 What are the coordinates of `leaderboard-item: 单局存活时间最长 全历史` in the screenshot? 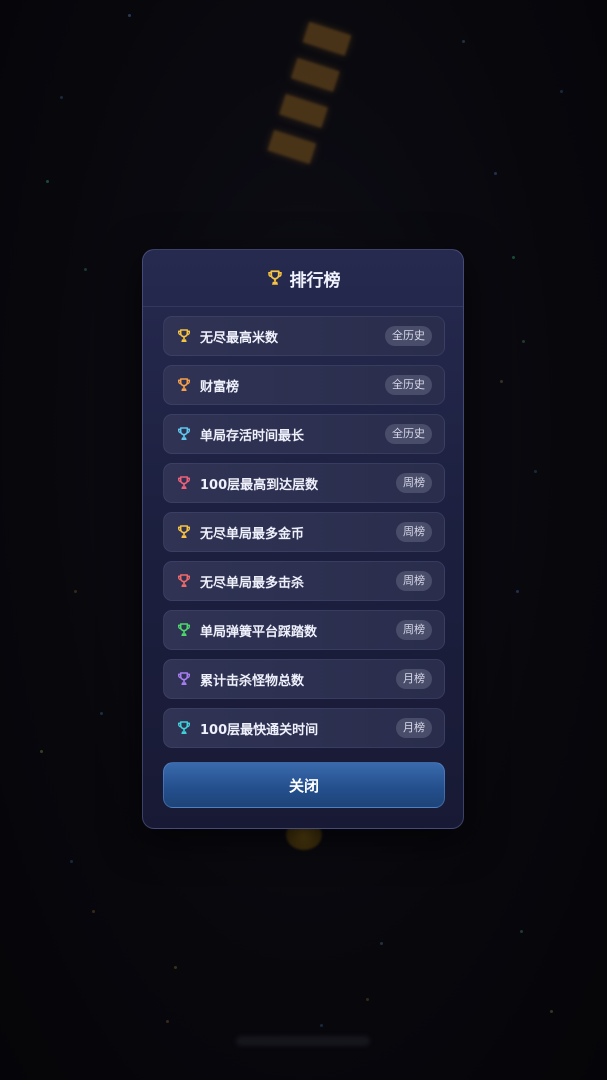 It's located at (304, 434).